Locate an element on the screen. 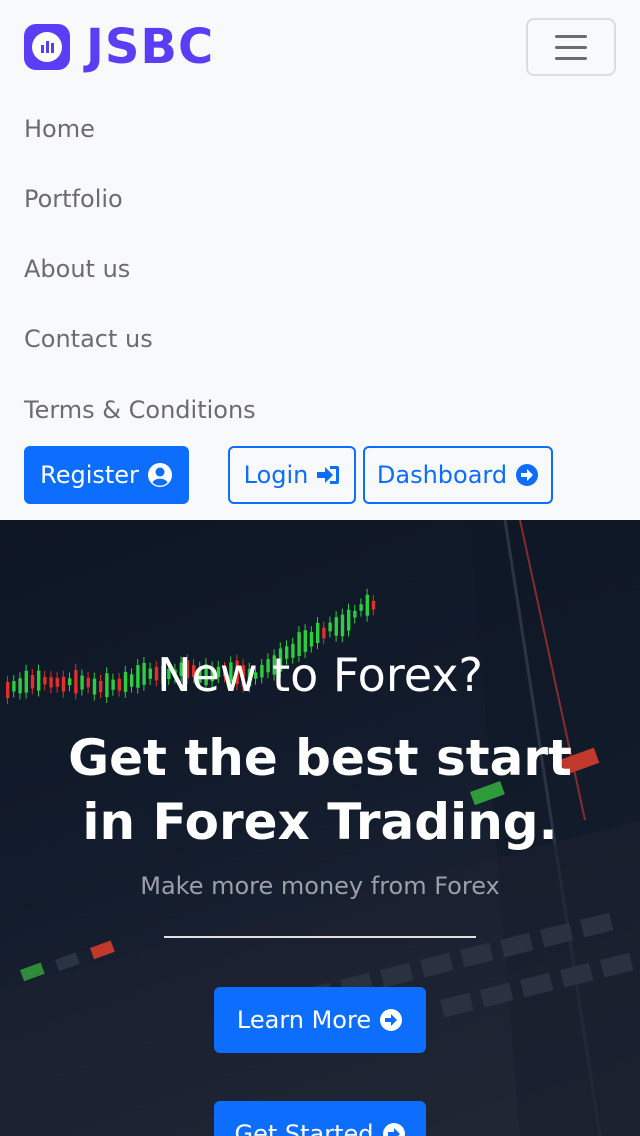 Image resolution: width=640 pixels, height=1136 pixels. hamburger-icon is located at coordinates (571, 36).